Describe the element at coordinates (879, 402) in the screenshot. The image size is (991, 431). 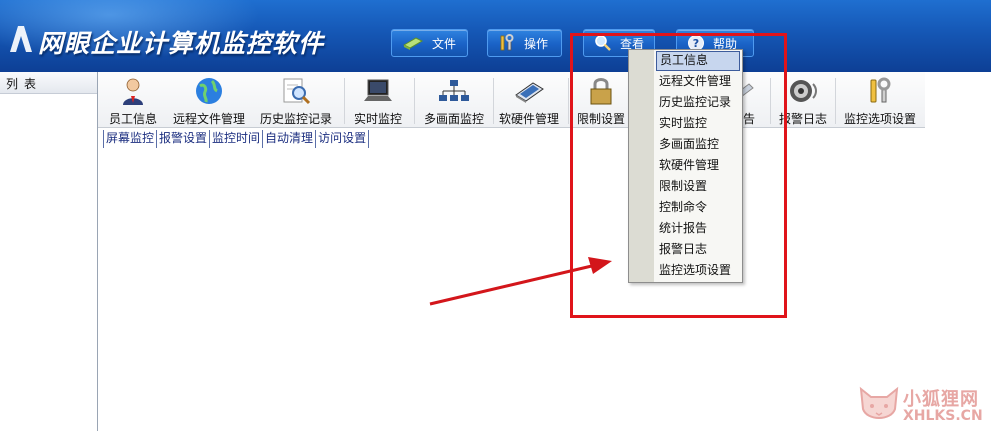
I see `fox-logo-icon` at that location.